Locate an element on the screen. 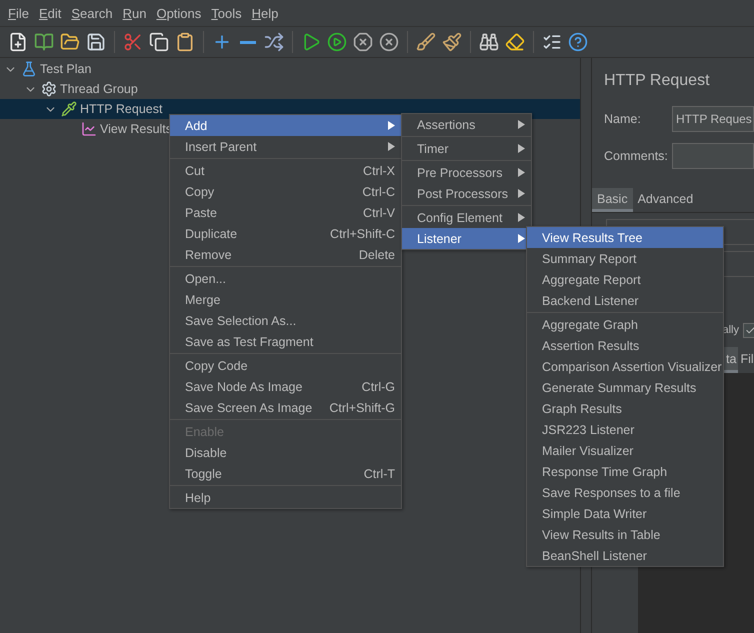 This screenshot has height=633, width=754. field-label: Comments: is located at coordinates (635, 155).